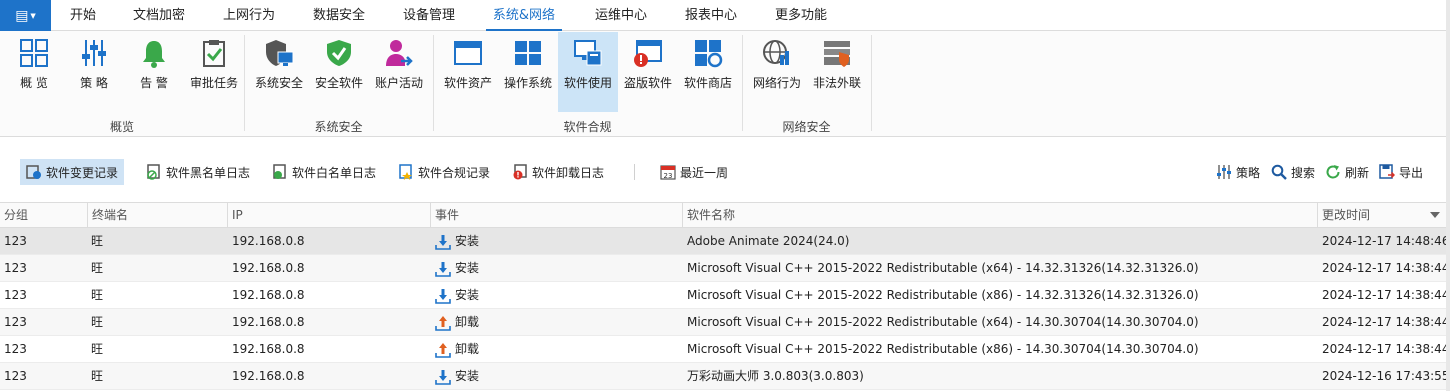 The width and height of the screenshot is (1450, 391). Describe the element at coordinates (621, 15) in the screenshot. I see `menu-tab-ops-center: 运维中心` at that location.